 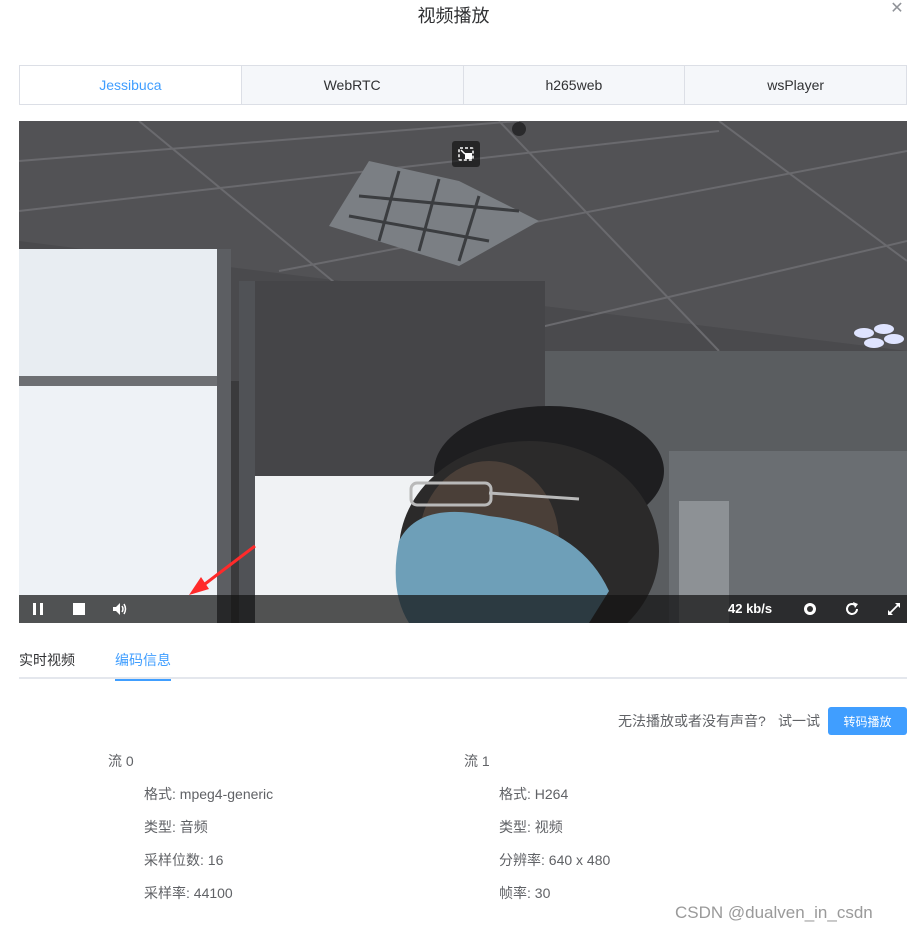 I want to click on stream-1-framerate: 帧率: 30, so click(x=525, y=893).